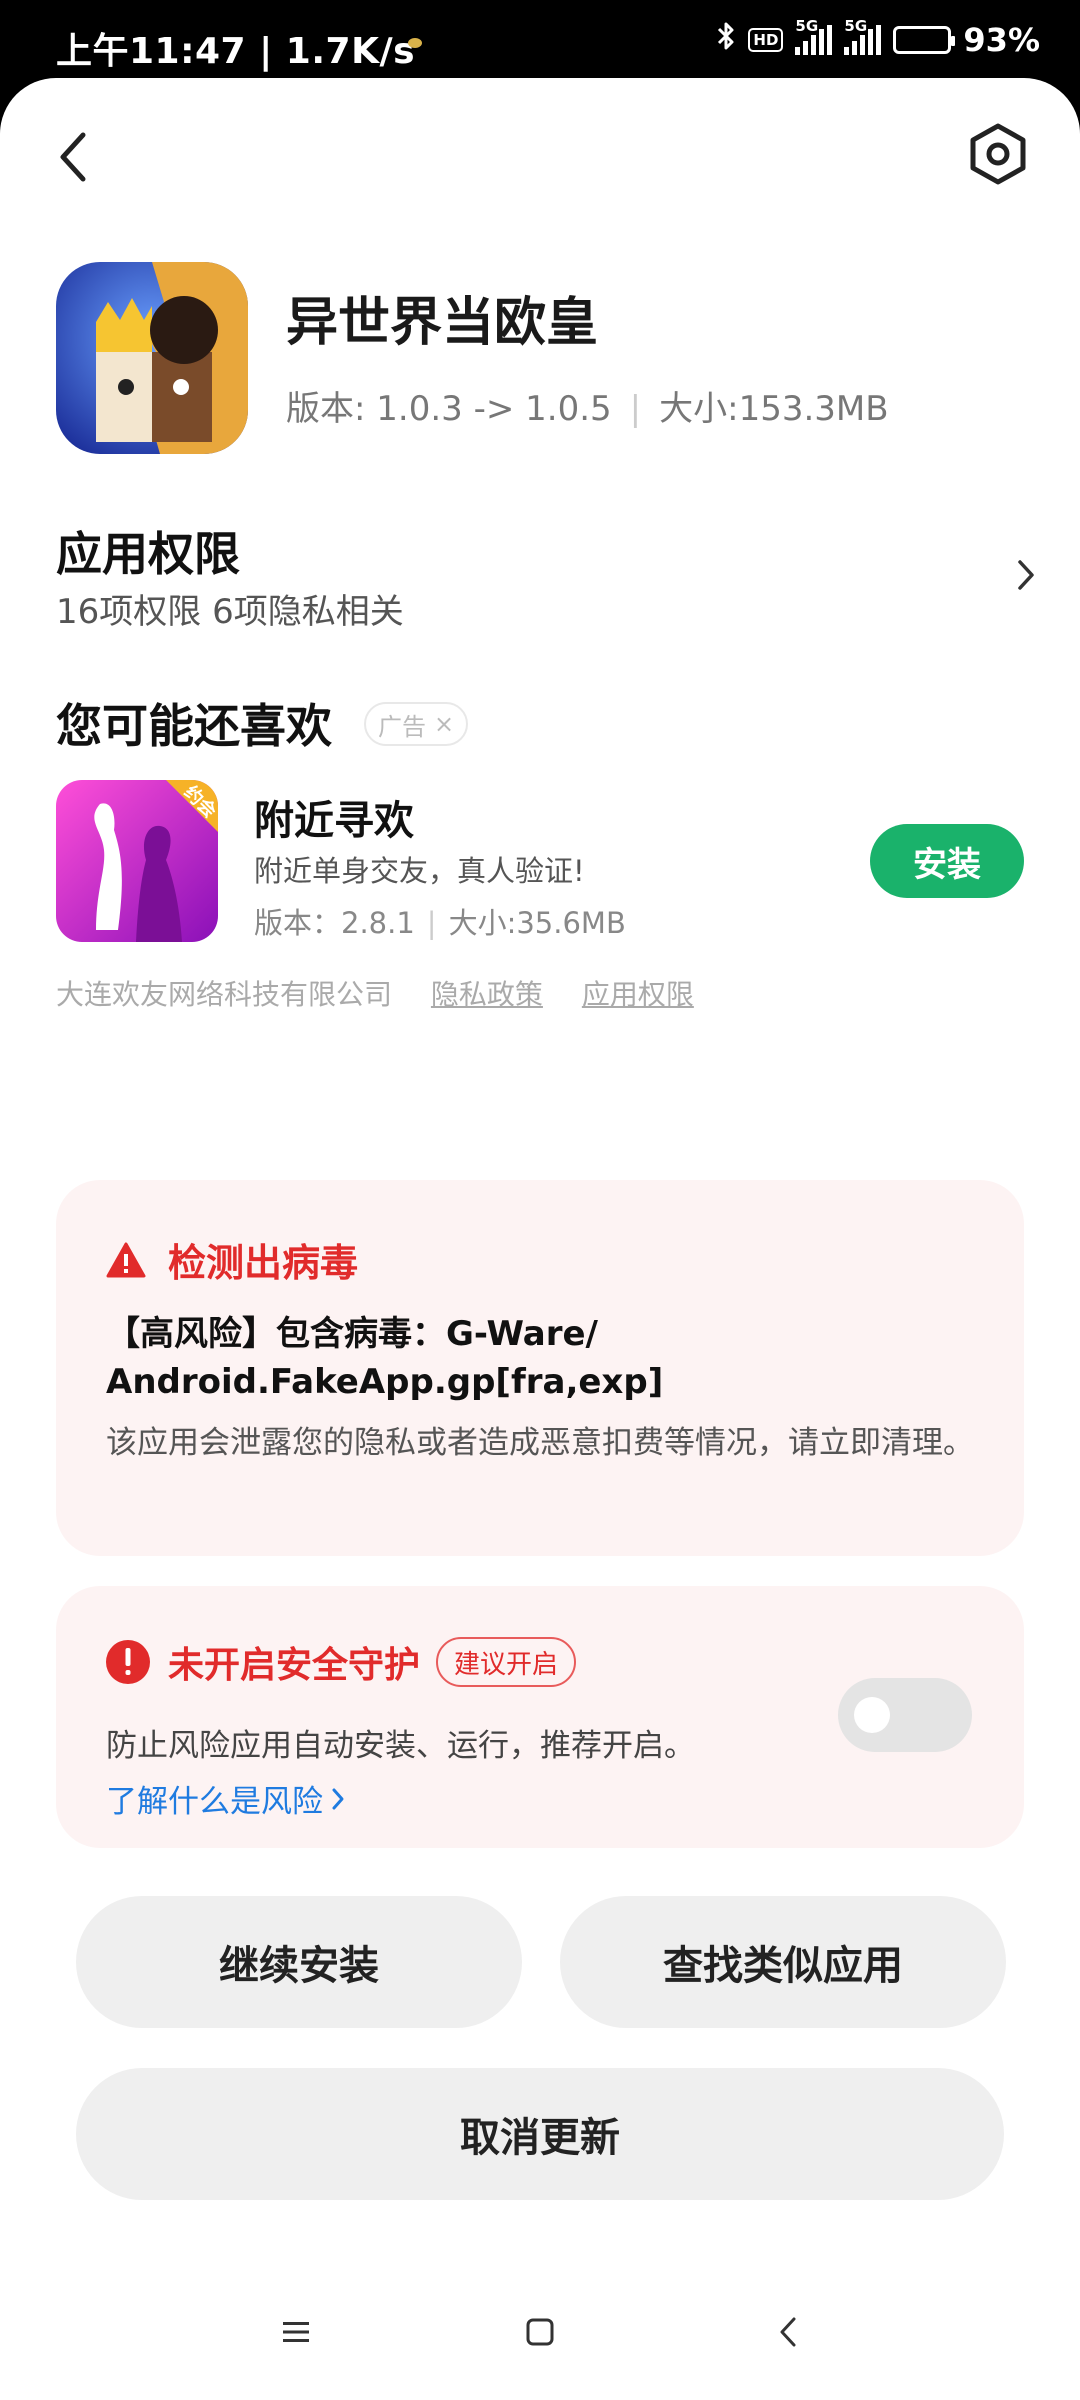 Image resolution: width=1080 pixels, height=2400 pixels. What do you see at coordinates (415, 43) in the screenshot?
I see `notification-dot-icon` at bounding box center [415, 43].